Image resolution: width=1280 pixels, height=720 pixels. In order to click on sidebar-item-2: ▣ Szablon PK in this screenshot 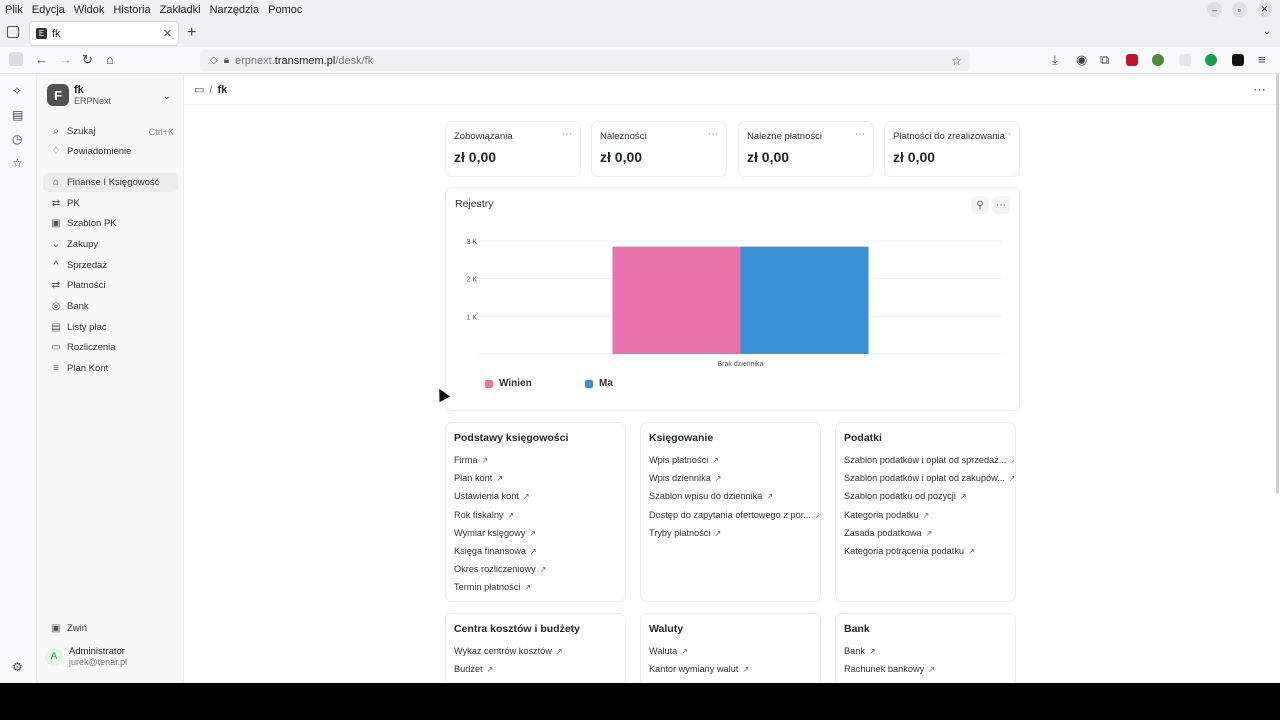, I will do `click(110, 223)`.